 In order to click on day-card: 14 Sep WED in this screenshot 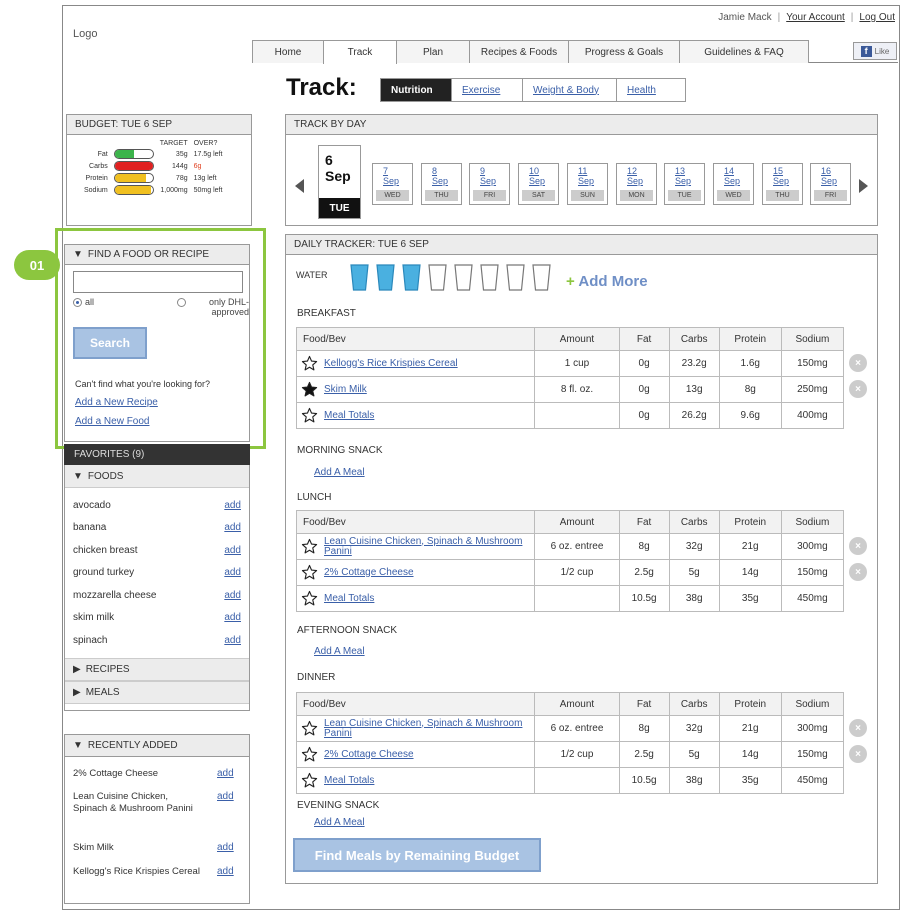, I will do `click(733, 184)`.